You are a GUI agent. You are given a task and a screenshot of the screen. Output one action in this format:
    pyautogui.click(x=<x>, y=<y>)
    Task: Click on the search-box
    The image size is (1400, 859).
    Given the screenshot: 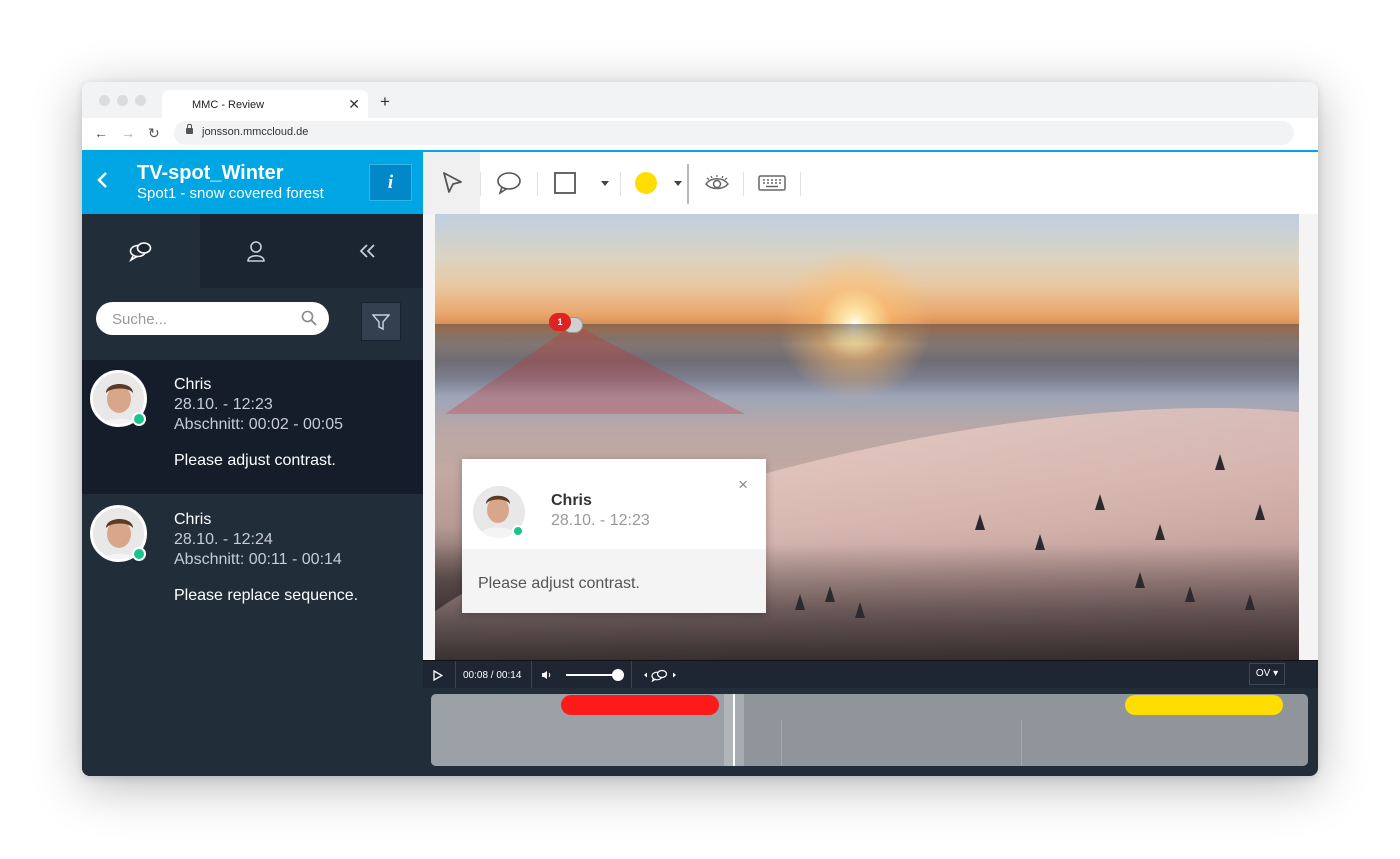 What is the action you would take?
    pyautogui.click(x=212, y=318)
    